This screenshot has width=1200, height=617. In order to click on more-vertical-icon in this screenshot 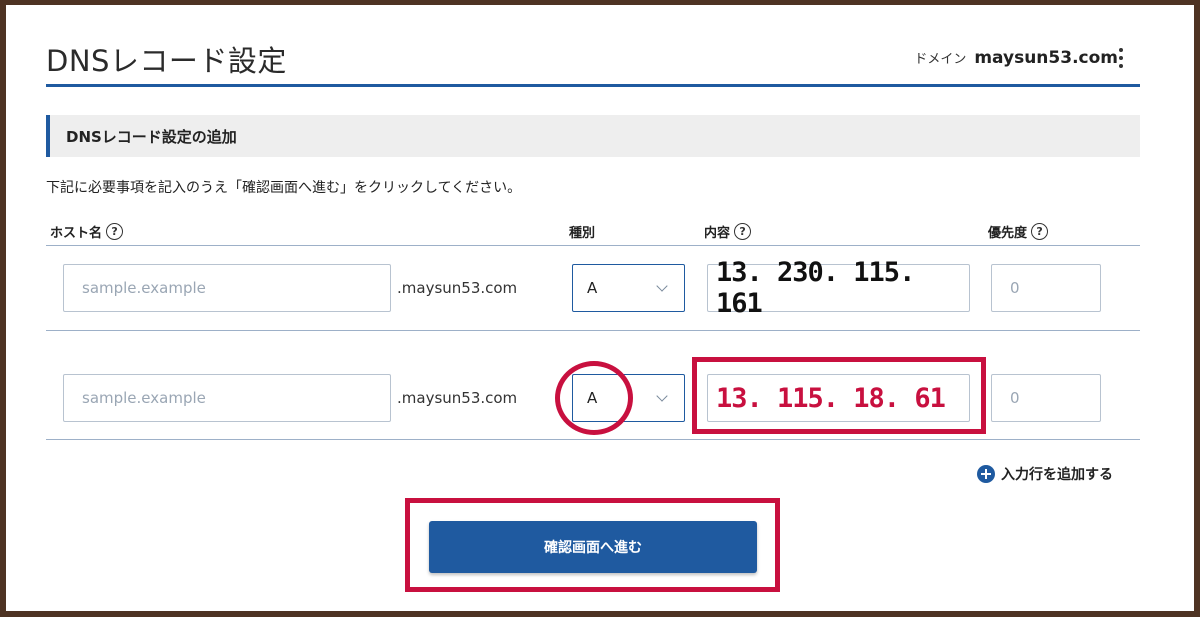, I will do `click(1121, 58)`.